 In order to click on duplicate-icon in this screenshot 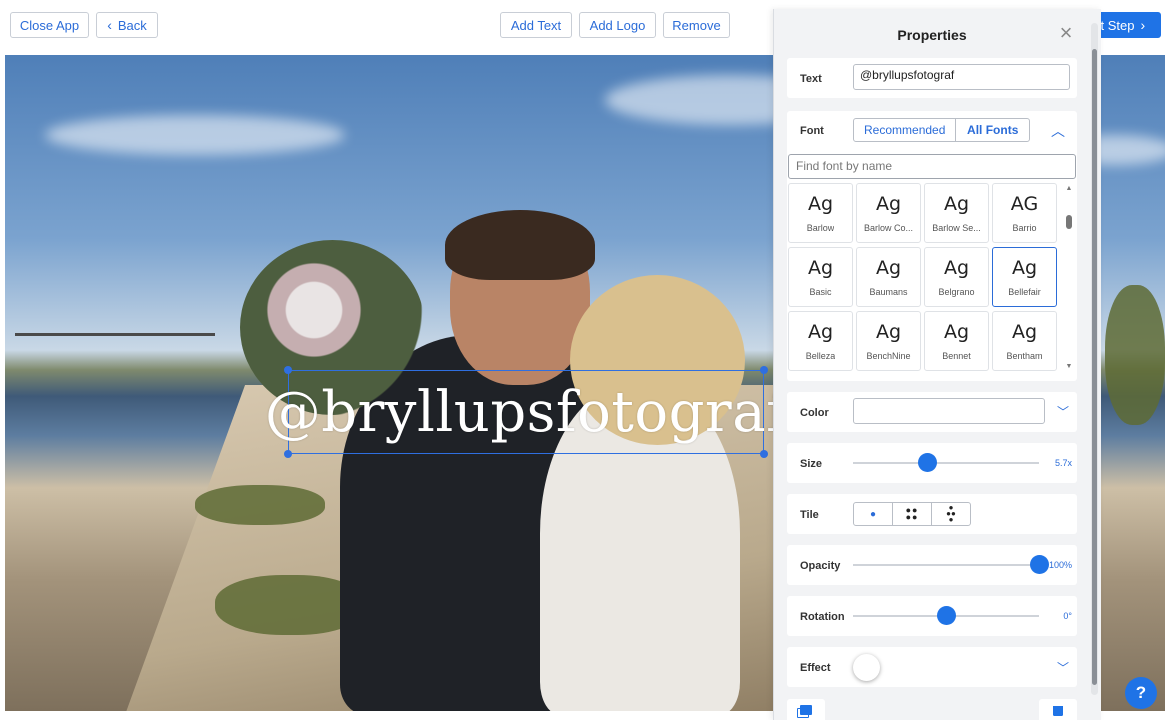, I will do `click(806, 709)`.